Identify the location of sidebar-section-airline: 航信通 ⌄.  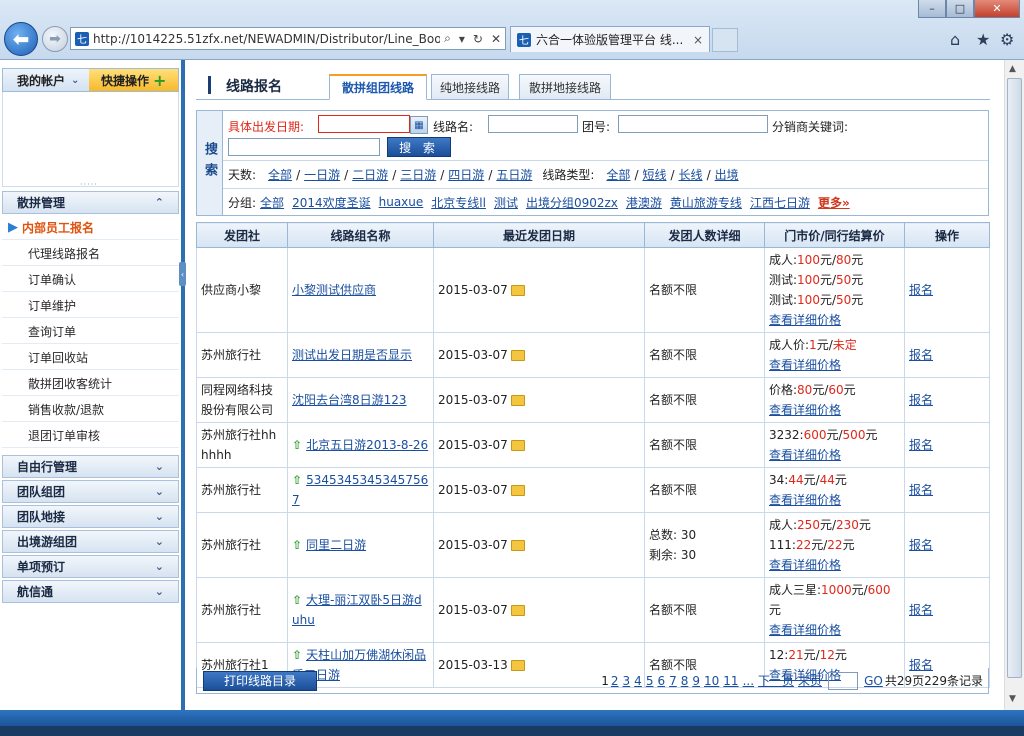
(90, 591).